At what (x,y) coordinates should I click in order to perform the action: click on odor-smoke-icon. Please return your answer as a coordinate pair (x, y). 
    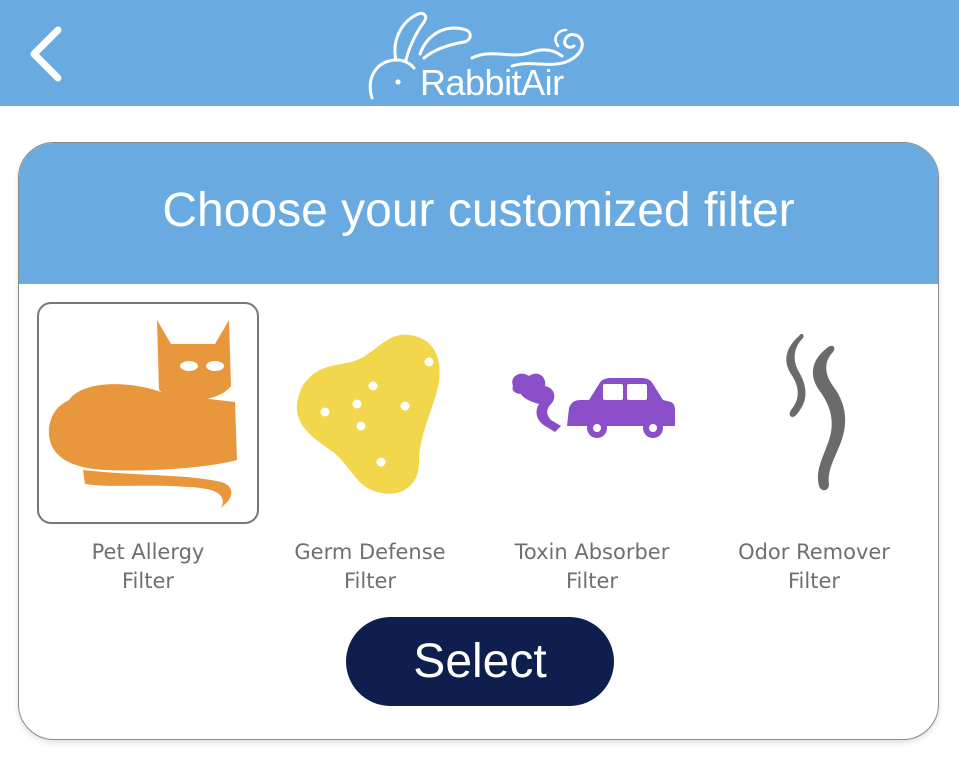
    Looking at the image, I should click on (816, 412).